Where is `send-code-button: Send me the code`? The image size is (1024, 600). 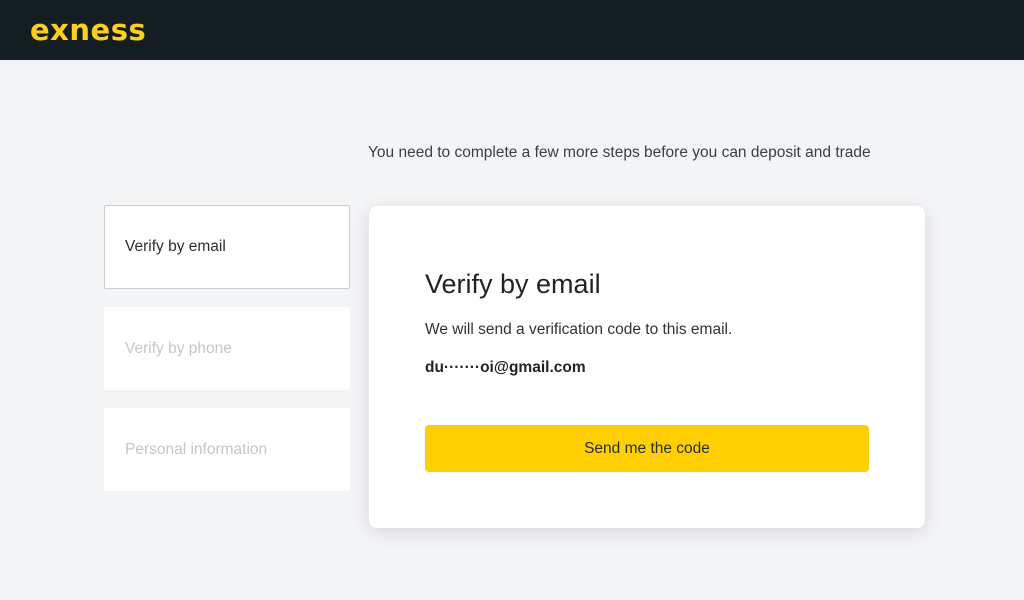
send-code-button: Send me the code is located at coordinates (647, 448).